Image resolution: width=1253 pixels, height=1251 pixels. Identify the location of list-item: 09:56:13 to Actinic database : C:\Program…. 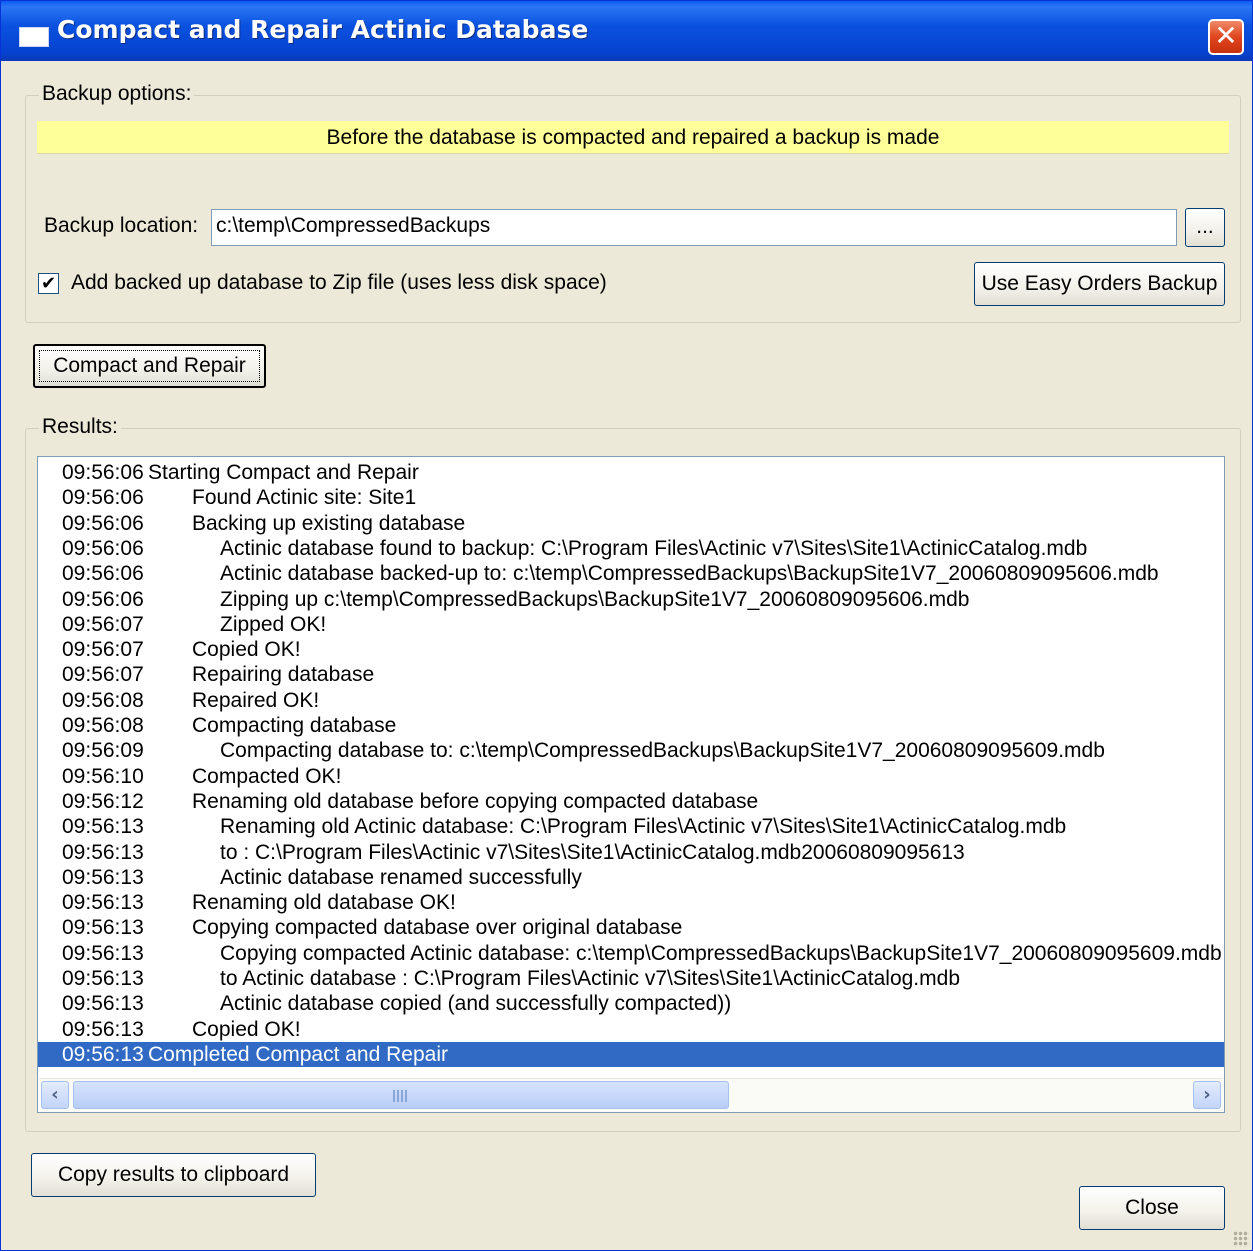
(631, 978).